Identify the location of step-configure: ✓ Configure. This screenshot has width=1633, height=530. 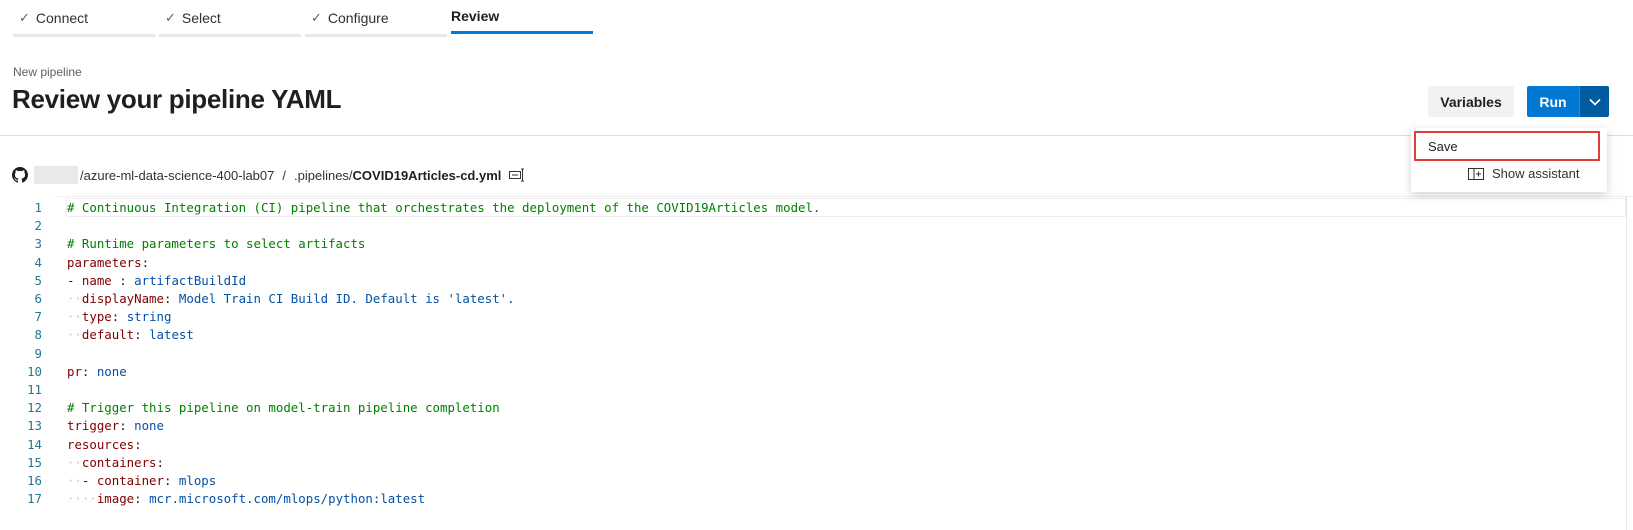
(376, 18).